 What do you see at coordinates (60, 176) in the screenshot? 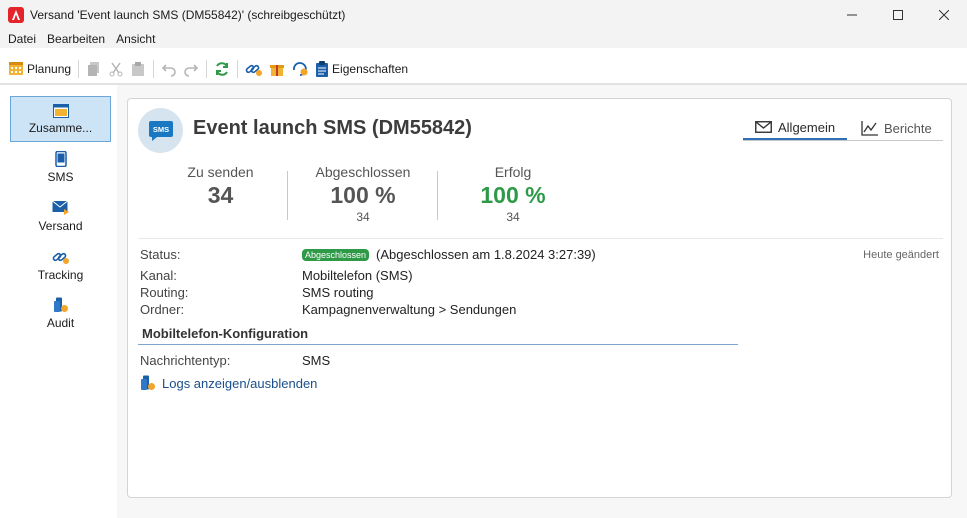
I see `nav-label: SMS` at bounding box center [60, 176].